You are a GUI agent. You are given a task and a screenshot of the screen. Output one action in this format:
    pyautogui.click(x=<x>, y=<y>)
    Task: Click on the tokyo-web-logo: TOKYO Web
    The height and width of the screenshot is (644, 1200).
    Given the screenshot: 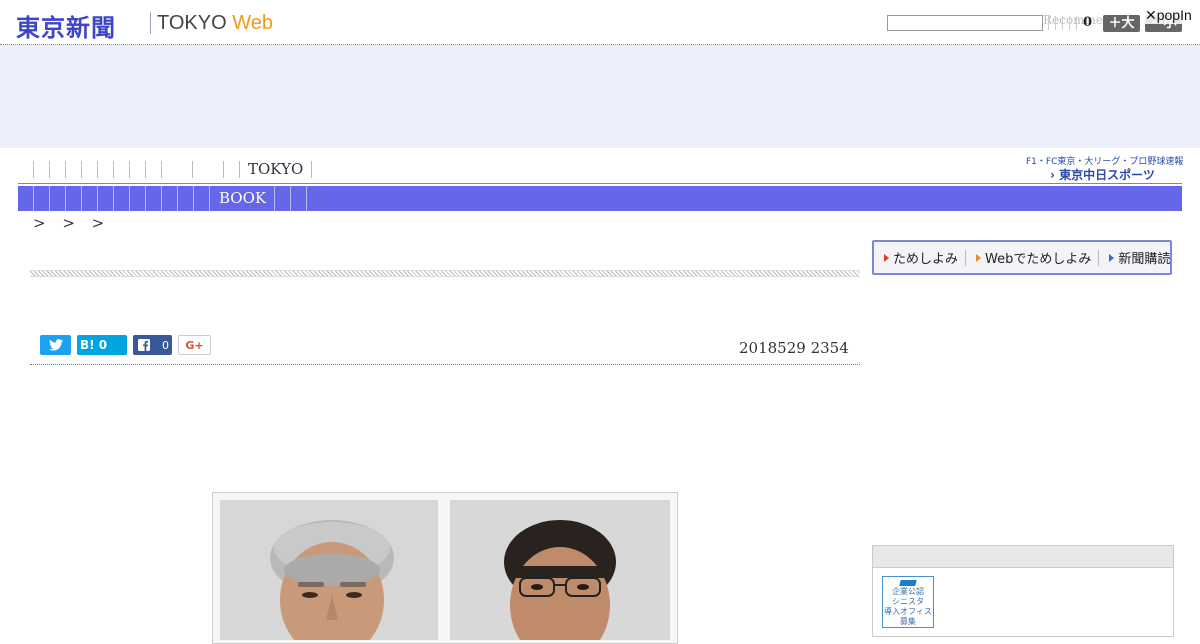 What is the action you would take?
    pyautogui.click(x=215, y=23)
    